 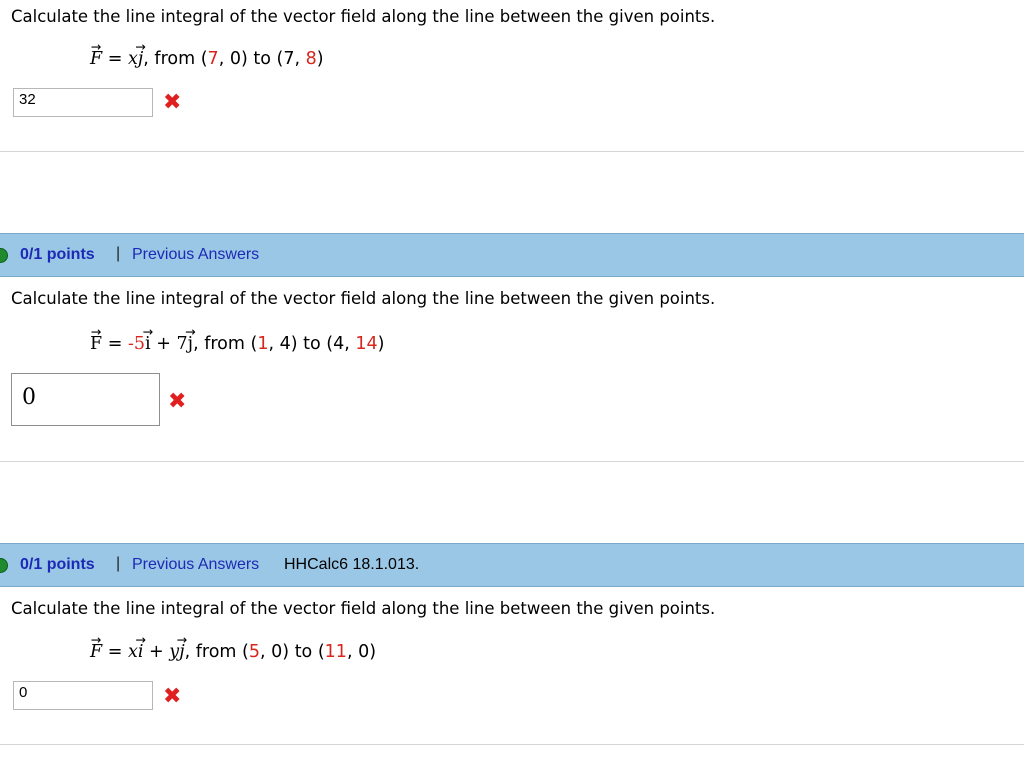 I want to click on question-2-formula: F = -5i + 7j, from (1, 4) to (4, 14), so click(x=237, y=344).